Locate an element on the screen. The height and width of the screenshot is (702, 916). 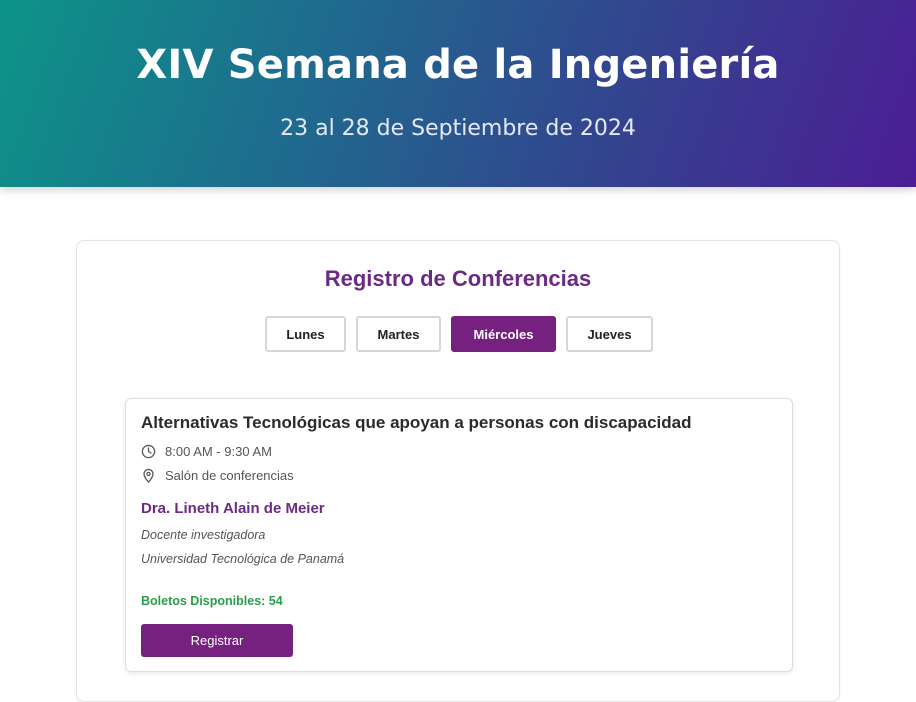
speaker-role: Docente investigadora is located at coordinates (203, 535).